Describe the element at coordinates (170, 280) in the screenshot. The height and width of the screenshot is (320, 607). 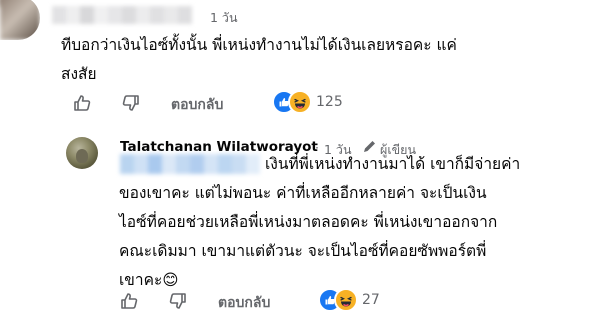
I see `smiling-emoji: 😊` at that location.